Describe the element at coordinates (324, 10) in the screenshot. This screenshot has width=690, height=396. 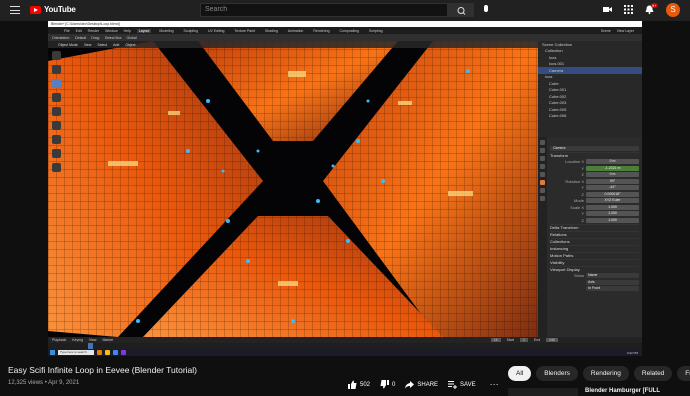
I see `search-input: Search` at that location.